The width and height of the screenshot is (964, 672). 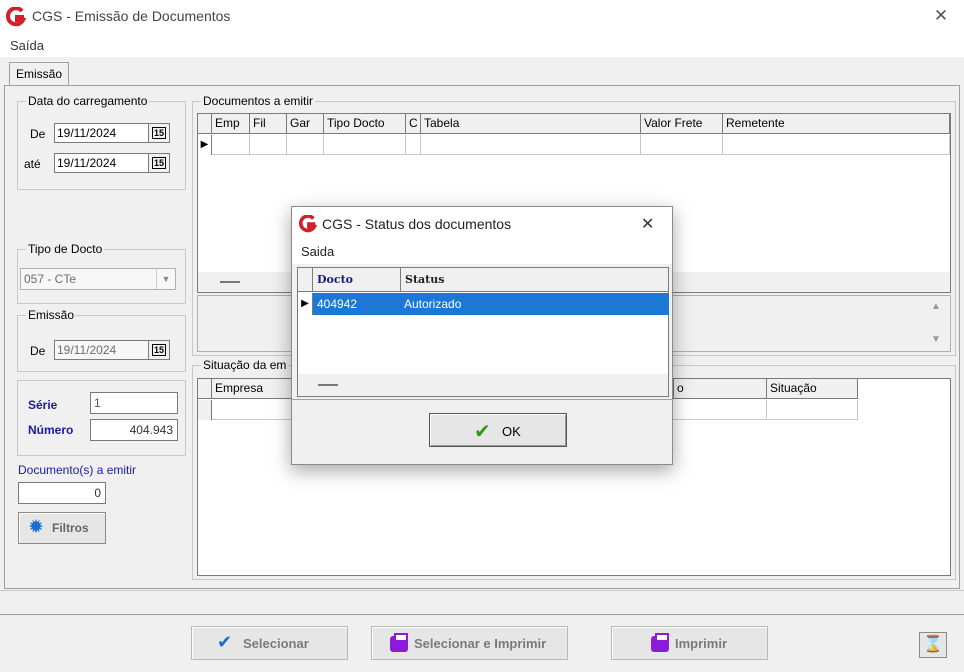 What do you see at coordinates (933, 645) in the screenshot?
I see `hourglass-icon: ⌛` at bounding box center [933, 645].